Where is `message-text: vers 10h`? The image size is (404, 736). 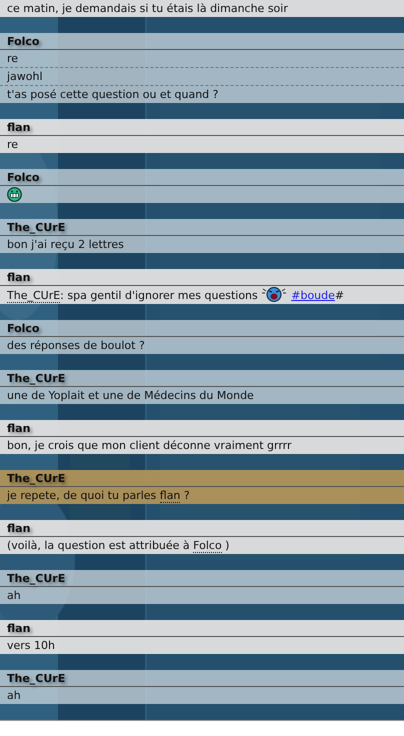
message-text: vers 10h is located at coordinates (31, 646).